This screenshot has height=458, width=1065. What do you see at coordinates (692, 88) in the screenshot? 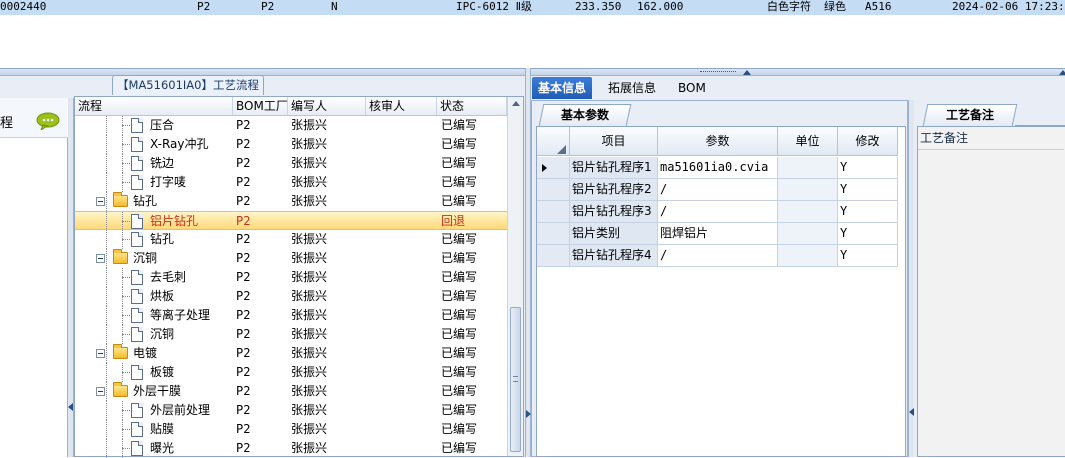
I see `tab-bom: BOM` at bounding box center [692, 88].